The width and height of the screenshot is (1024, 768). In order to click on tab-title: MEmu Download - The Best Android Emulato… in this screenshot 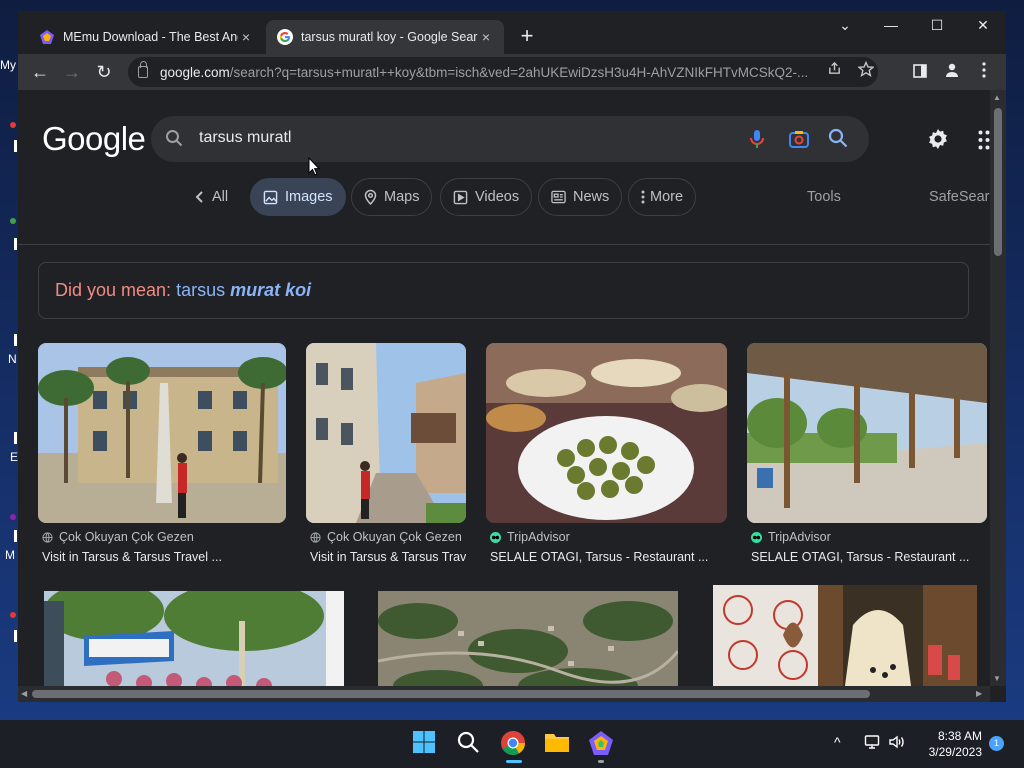, I will do `click(150, 37)`.